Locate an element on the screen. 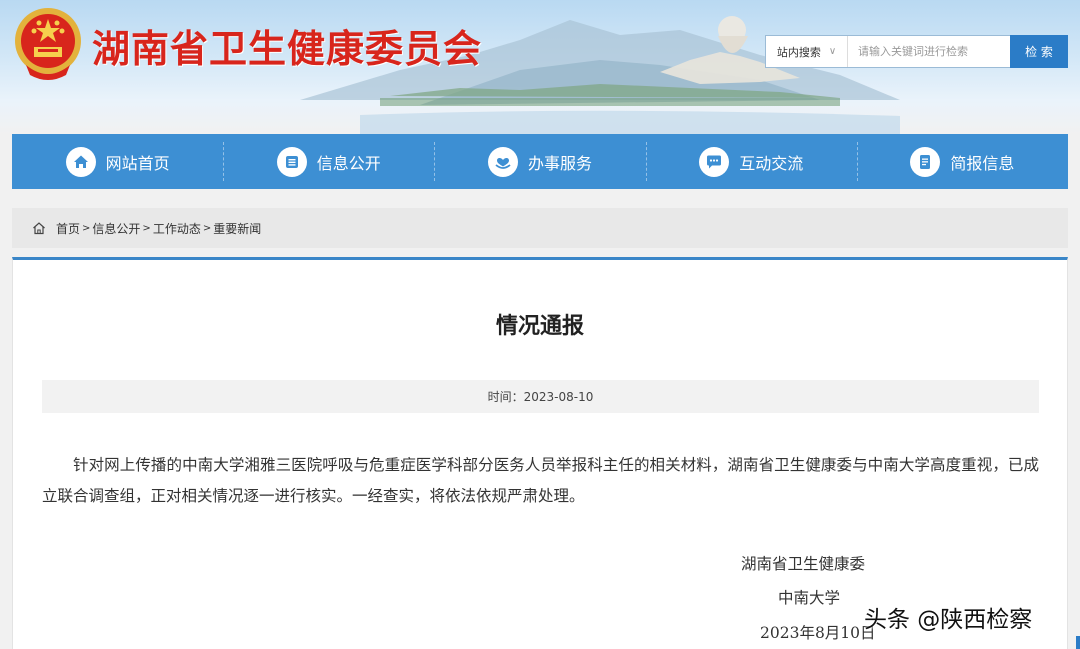 The image size is (1080, 649). site-title: 湖南省卫生健康委员会 is located at coordinates (287, 45).